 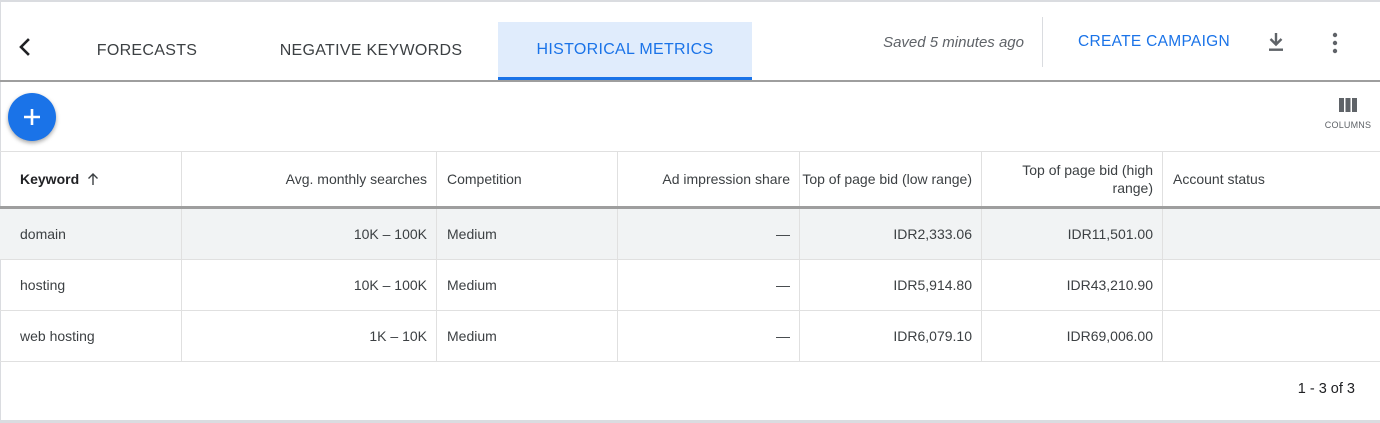 I want to click on header-divider, so click(x=1042, y=42).